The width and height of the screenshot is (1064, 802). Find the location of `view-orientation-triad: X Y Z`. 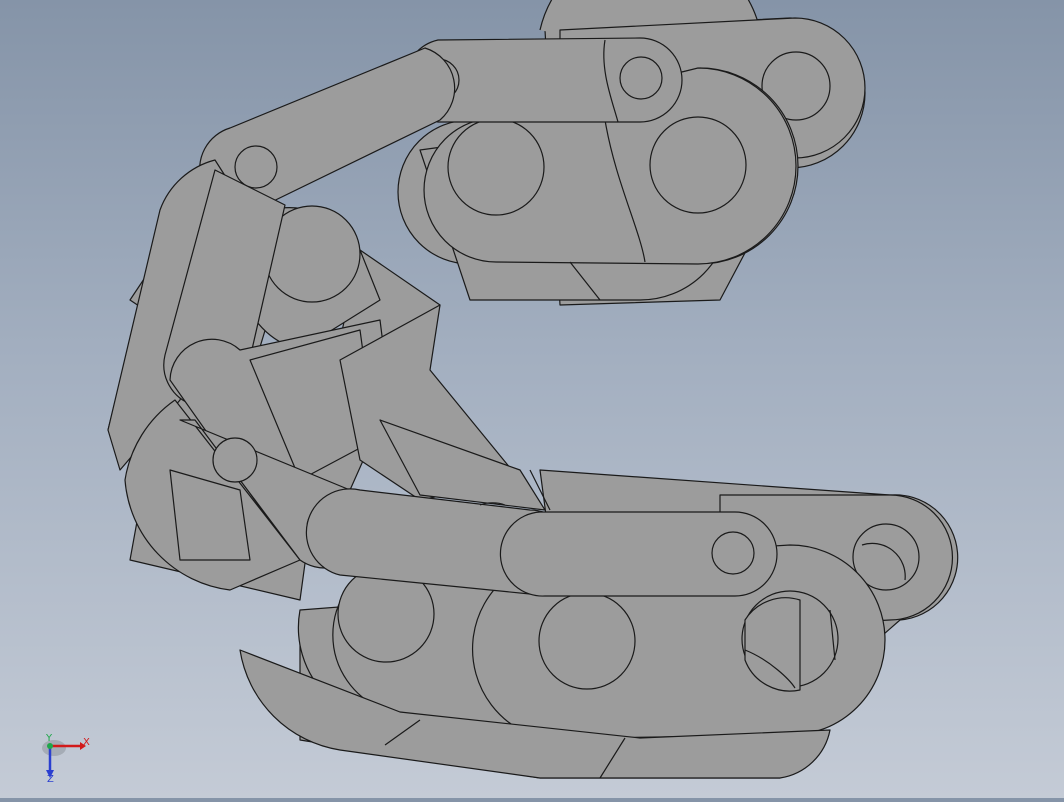

view-orientation-triad: X Y Z is located at coordinates (66, 758).